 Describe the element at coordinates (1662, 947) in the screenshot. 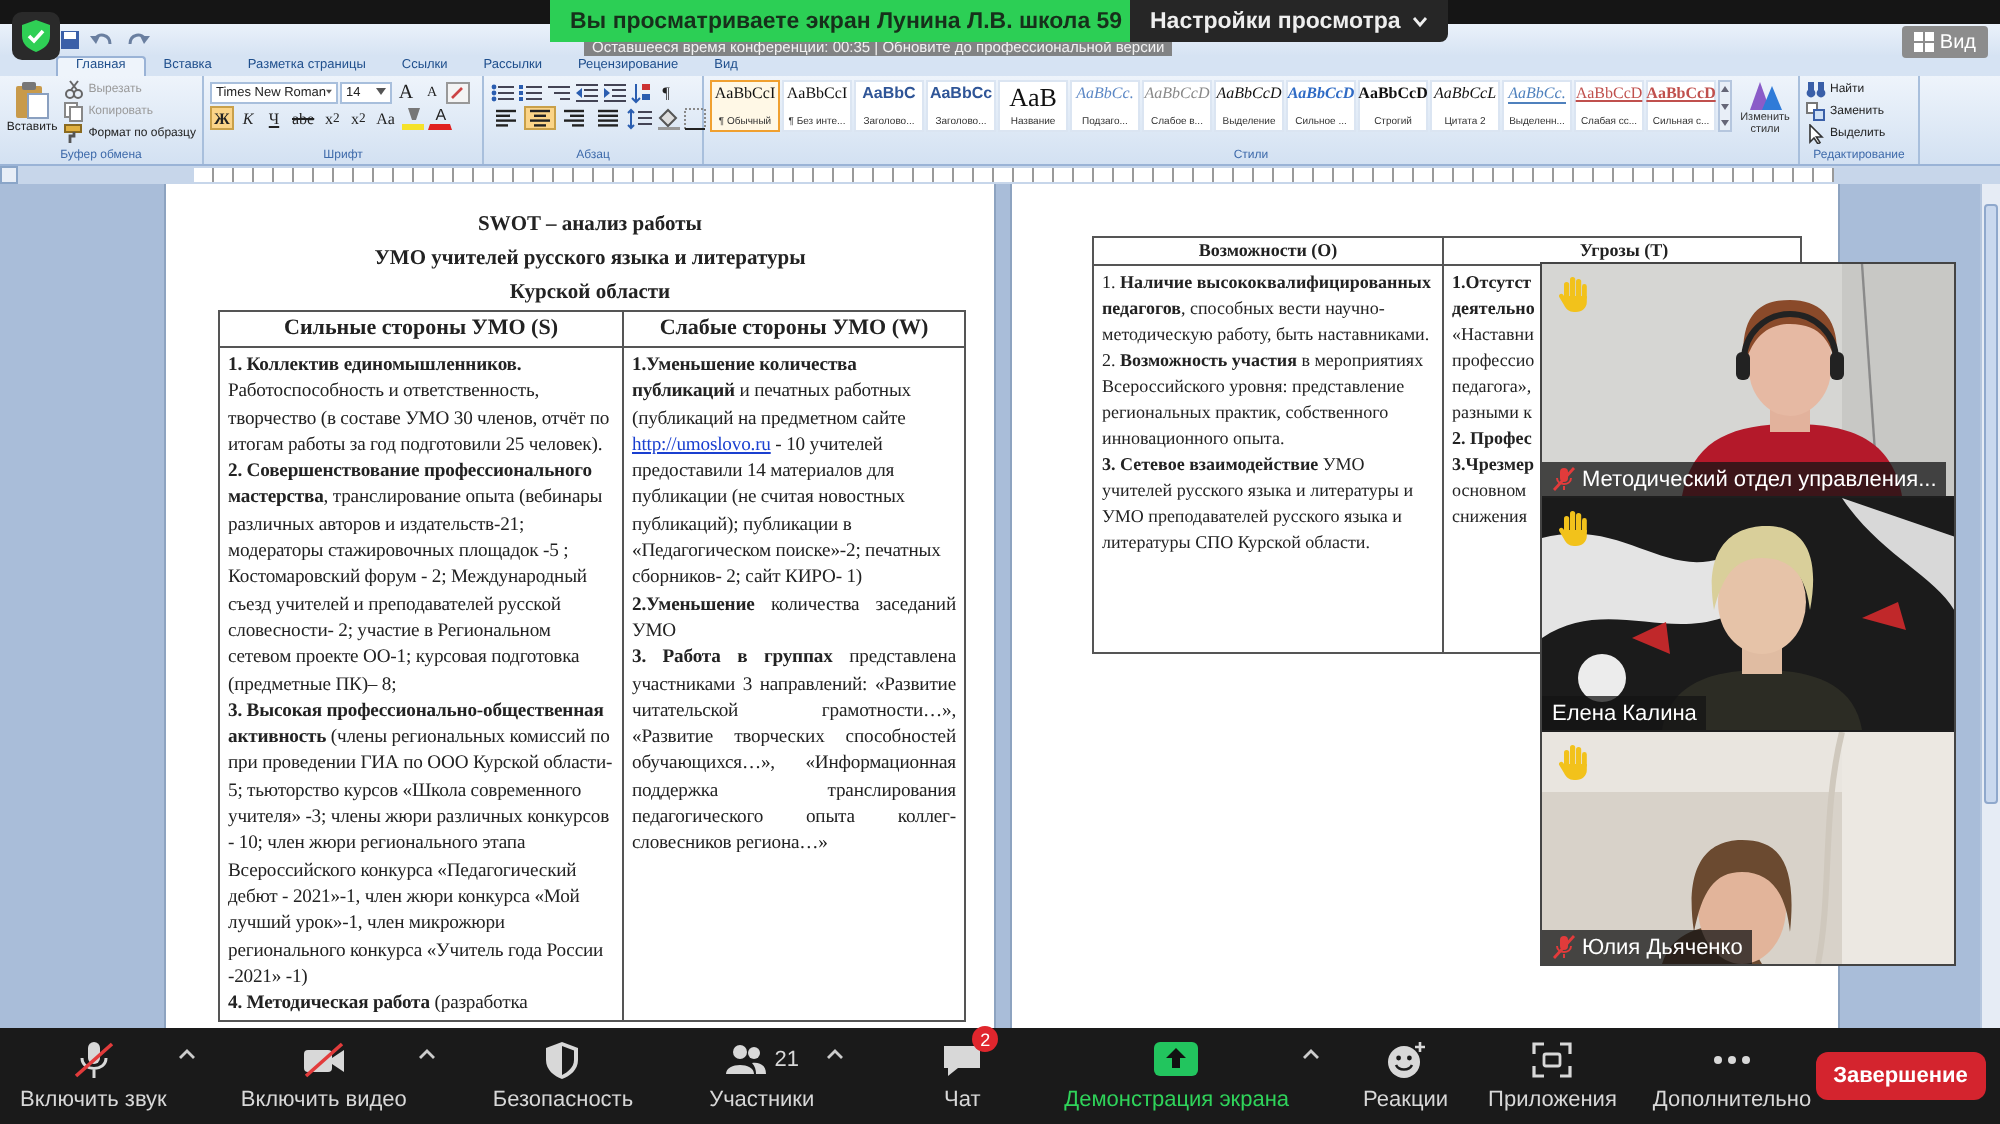

I see `participant-name: Юлия Дьяченко` at that location.